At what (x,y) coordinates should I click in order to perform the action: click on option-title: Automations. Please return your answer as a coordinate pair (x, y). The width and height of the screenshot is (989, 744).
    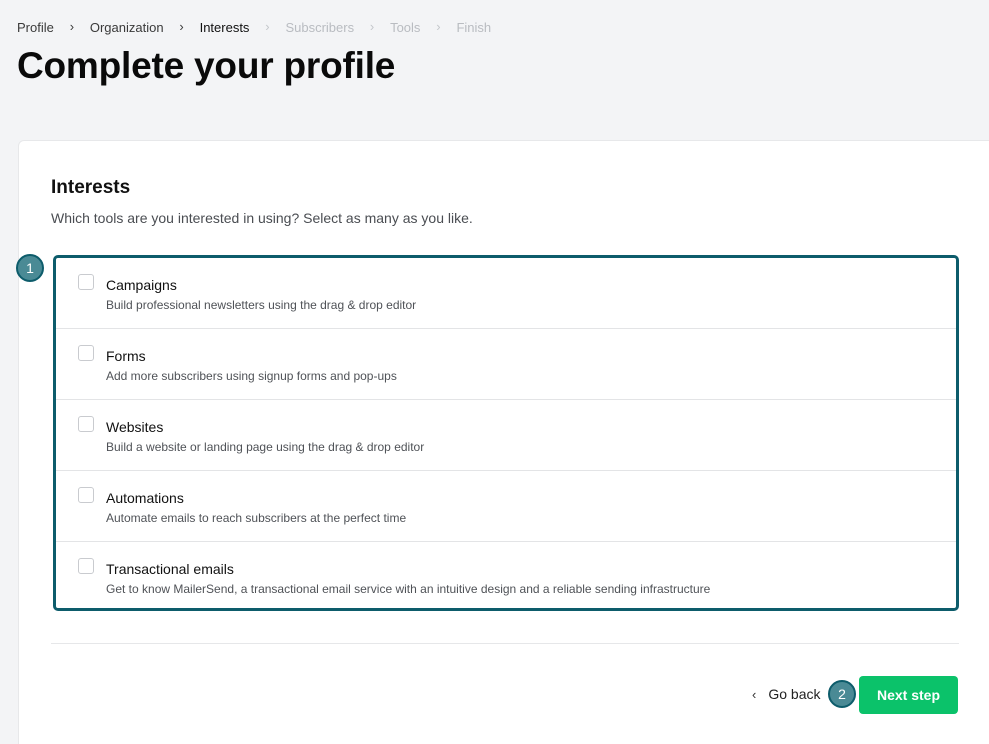
    Looking at the image, I should click on (145, 498).